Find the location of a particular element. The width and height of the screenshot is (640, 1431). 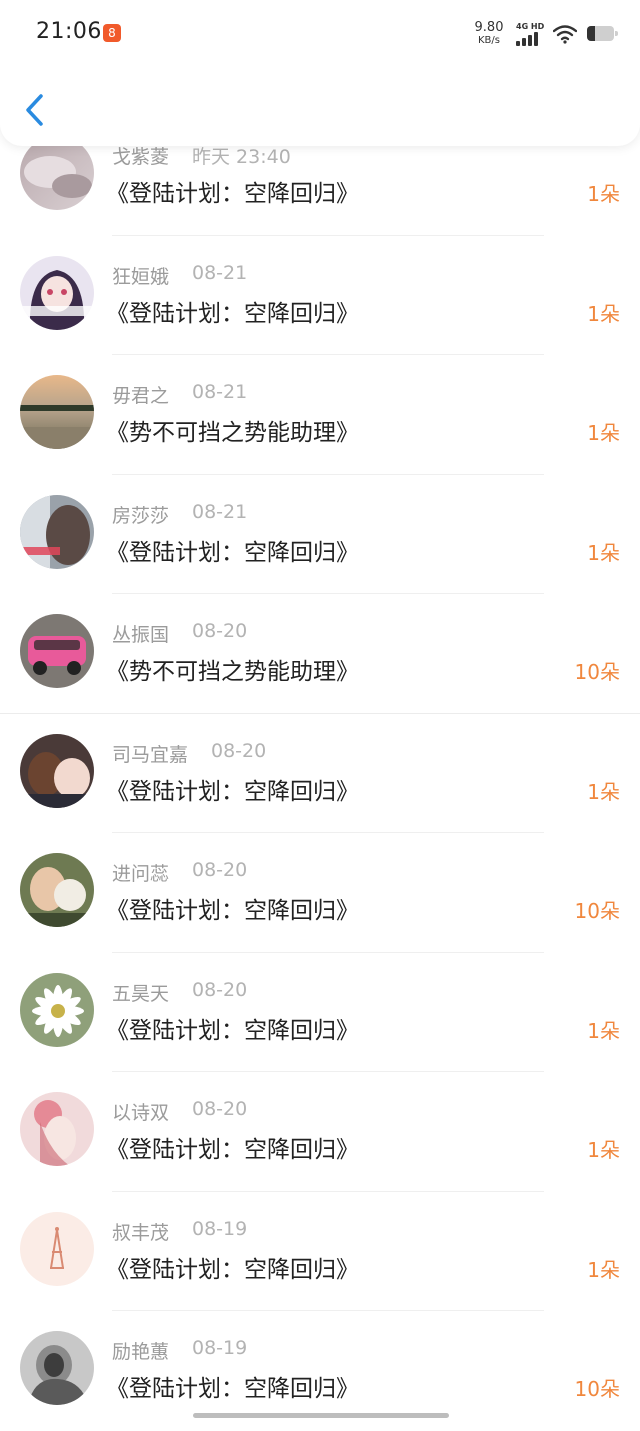

record-date: 昨天 23:40 is located at coordinates (241, 157).